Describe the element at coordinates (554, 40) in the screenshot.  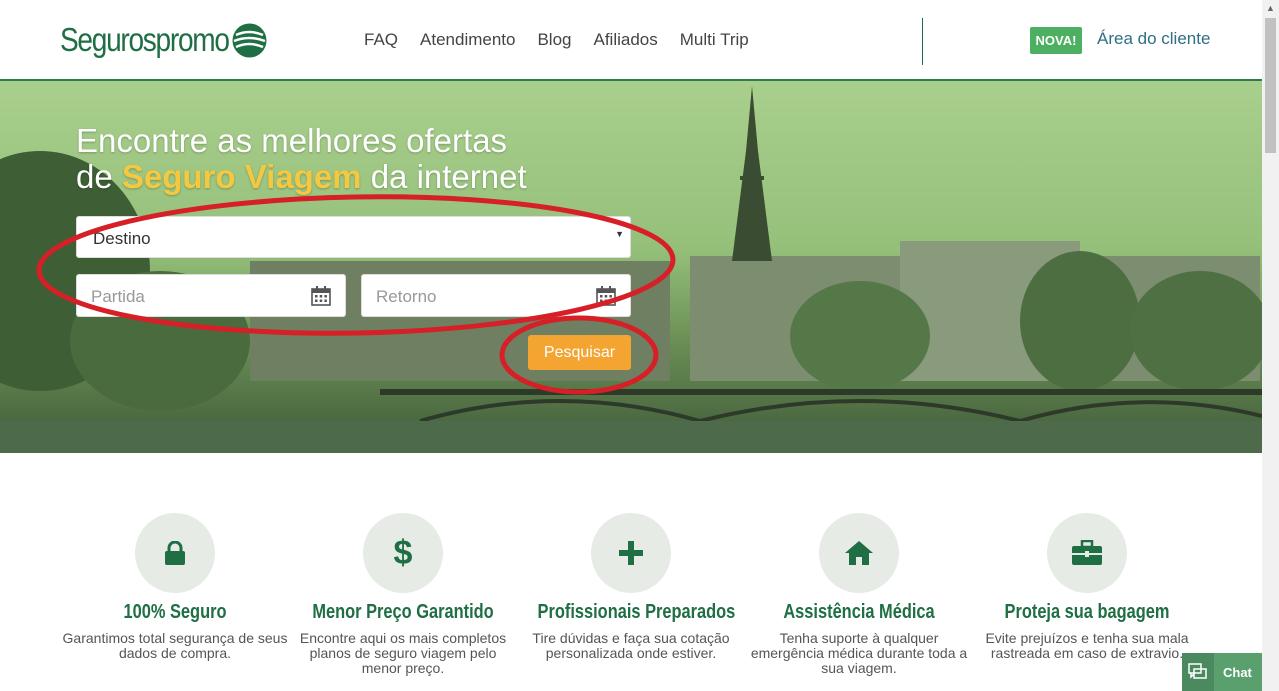
I see `nav-blog: Blog` at that location.